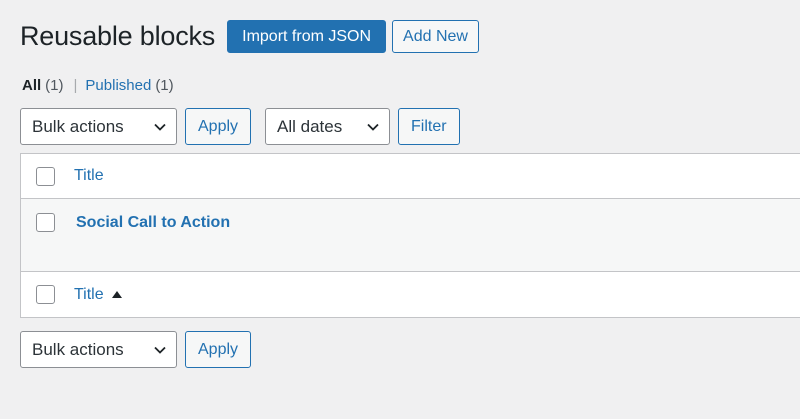 Image resolution: width=800 pixels, height=419 pixels. I want to click on dates-filter-select: All dates, so click(328, 126).